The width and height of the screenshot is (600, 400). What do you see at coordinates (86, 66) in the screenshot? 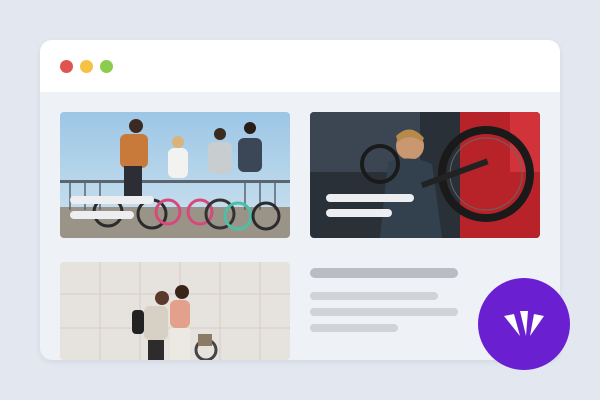
I see `window-minimize-button` at bounding box center [86, 66].